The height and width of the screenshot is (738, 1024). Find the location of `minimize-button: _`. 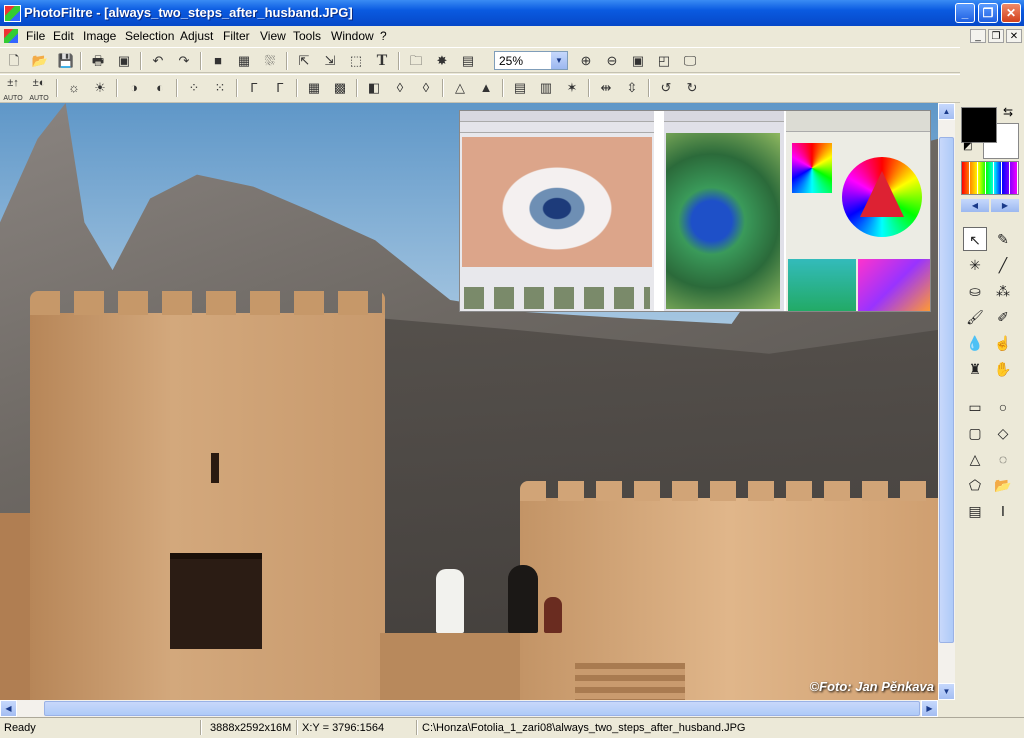

minimize-button: _ is located at coordinates (965, 13).